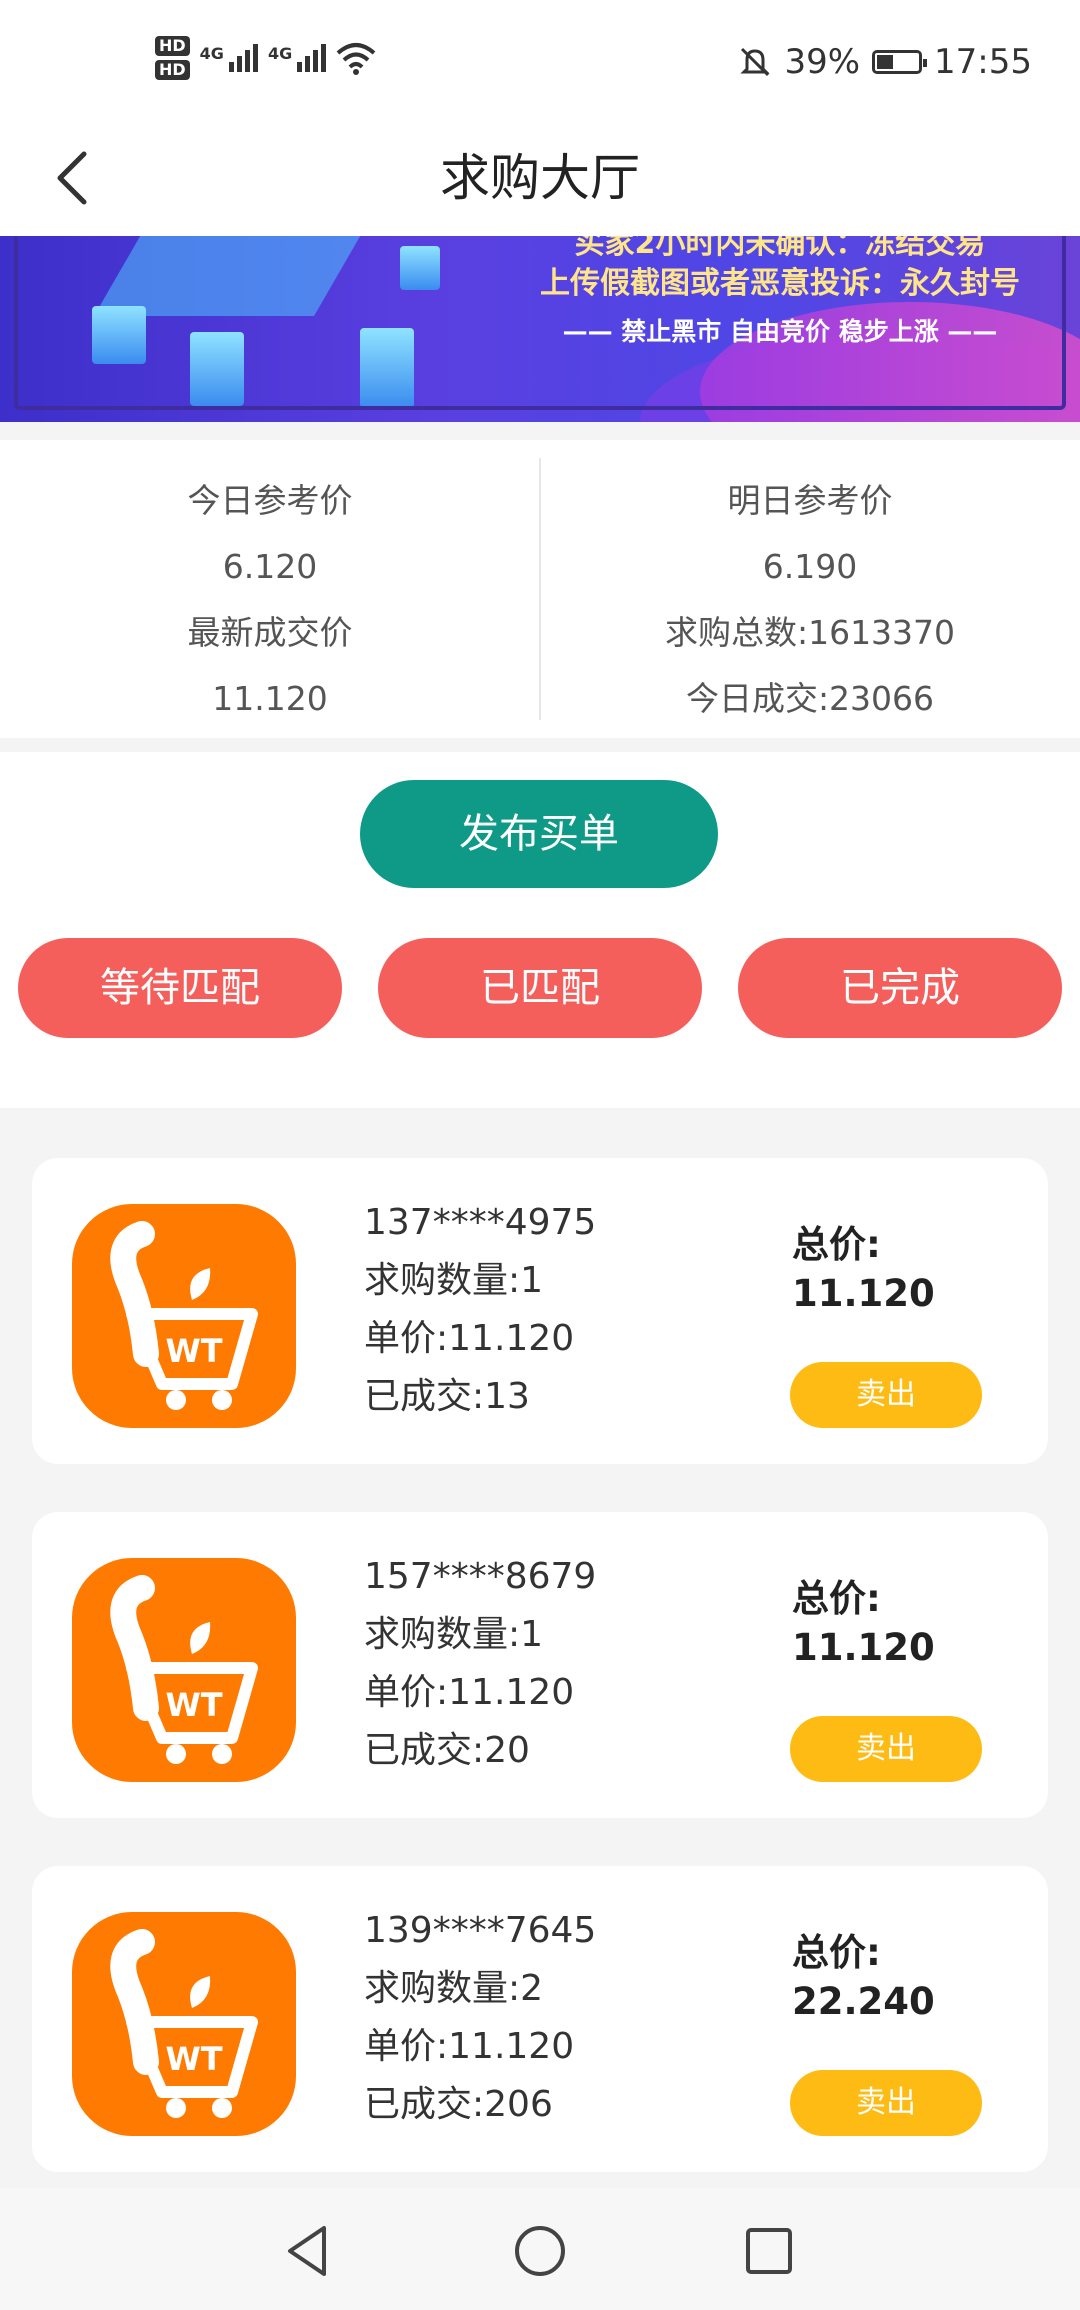  Describe the element at coordinates (983, 62) in the screenshot. I see `clock: 17:55` at that location.